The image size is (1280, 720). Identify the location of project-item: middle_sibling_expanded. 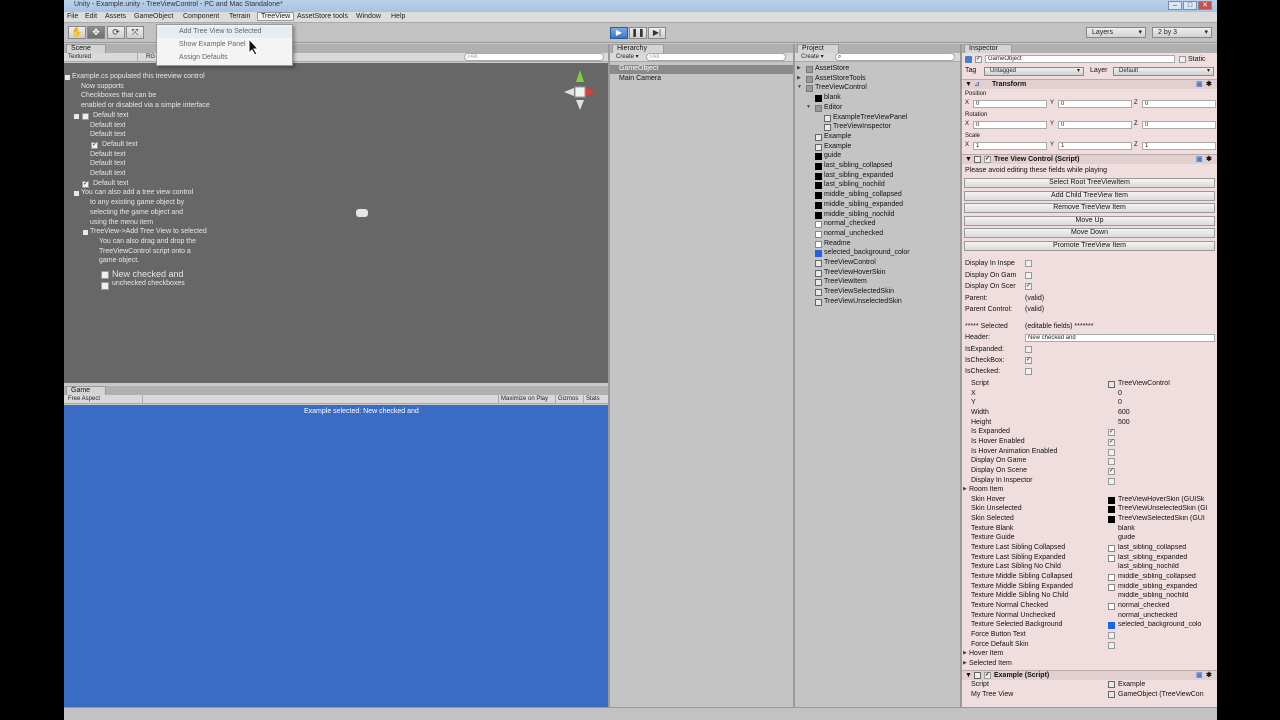
(863, 204).